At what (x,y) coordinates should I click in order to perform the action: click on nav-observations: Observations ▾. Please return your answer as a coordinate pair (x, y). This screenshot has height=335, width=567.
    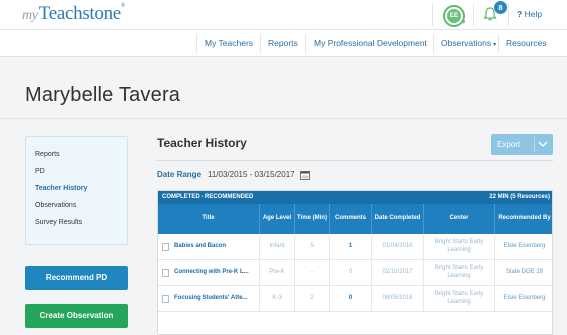
    Looking at the image, I should click on (468, 43).